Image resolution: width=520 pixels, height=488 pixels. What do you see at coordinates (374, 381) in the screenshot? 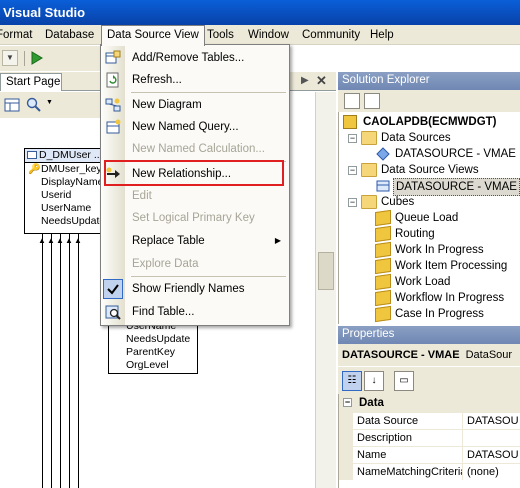
I see `alphabetical-icon: ↓` at bounding box center [374, 381].